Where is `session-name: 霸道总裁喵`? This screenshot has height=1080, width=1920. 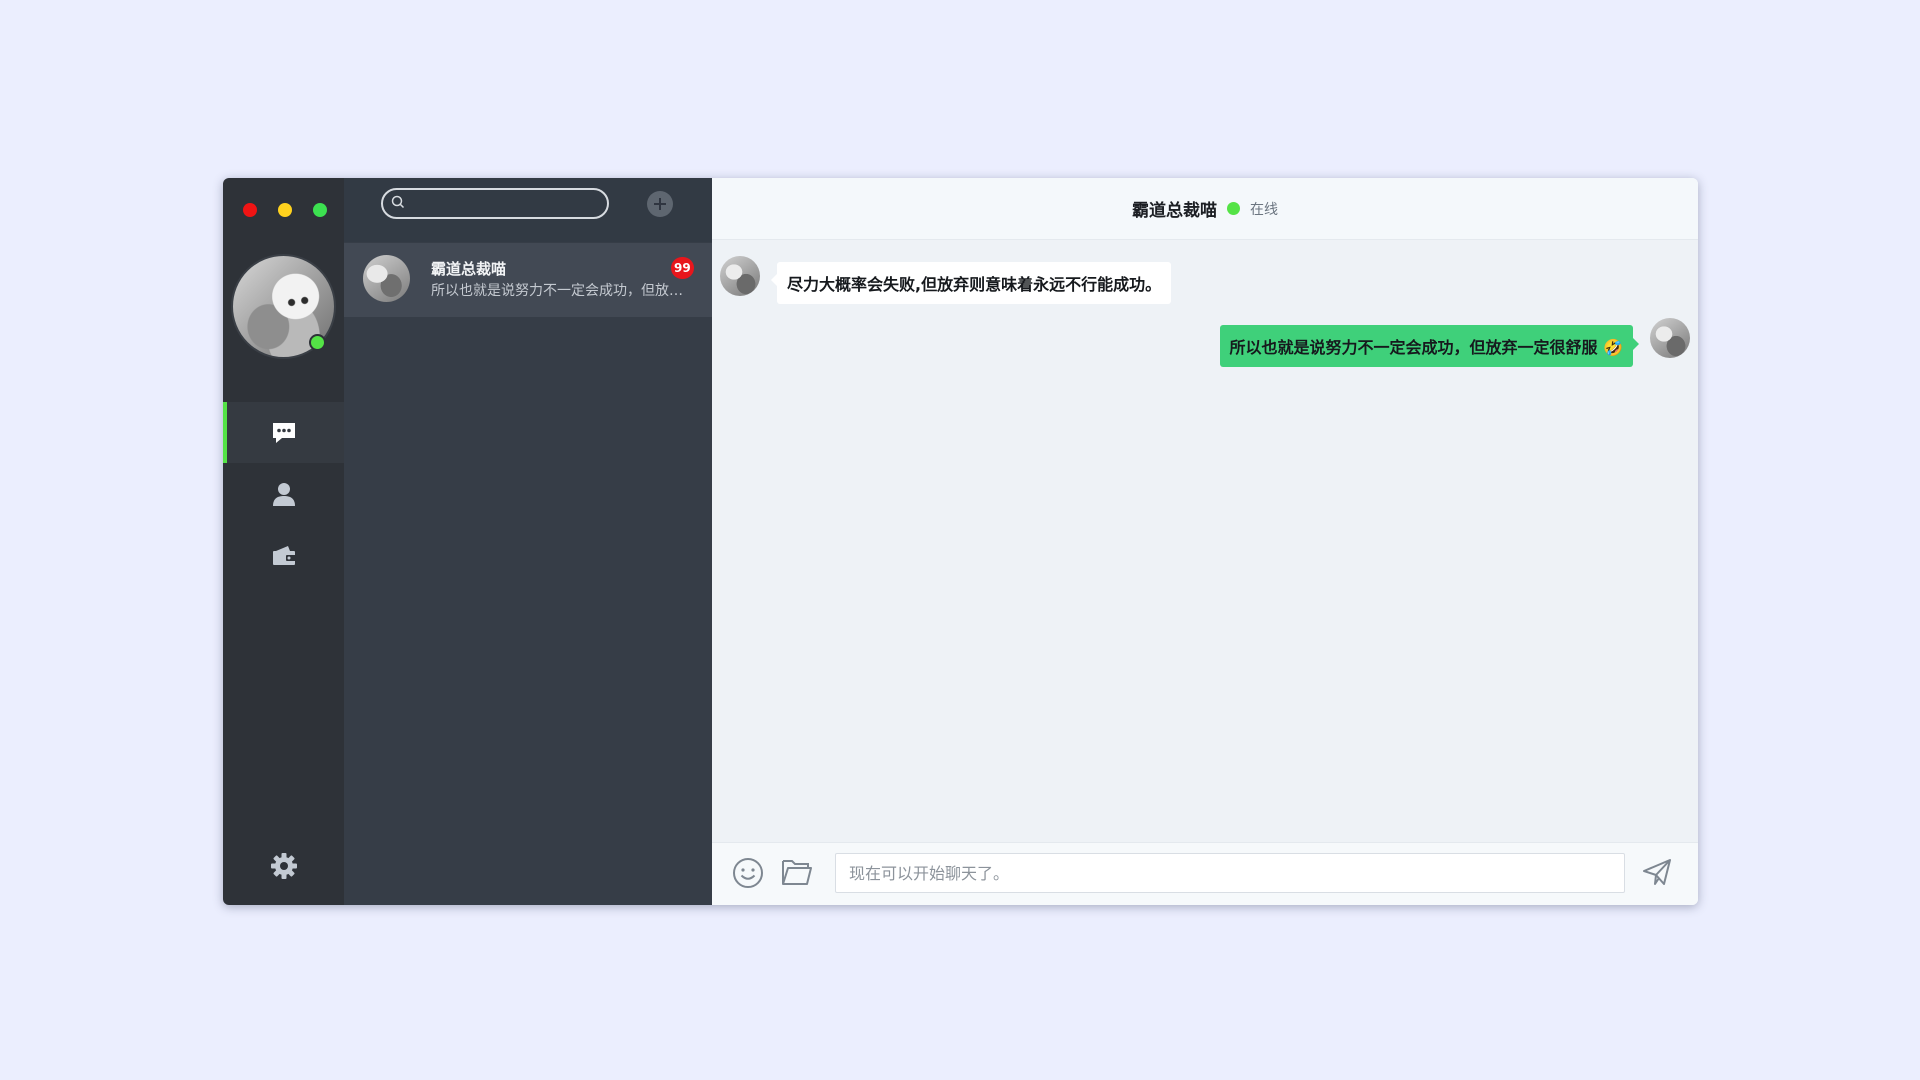 session-name: 霸道总裁喵 is located at coordinates (469, 269).